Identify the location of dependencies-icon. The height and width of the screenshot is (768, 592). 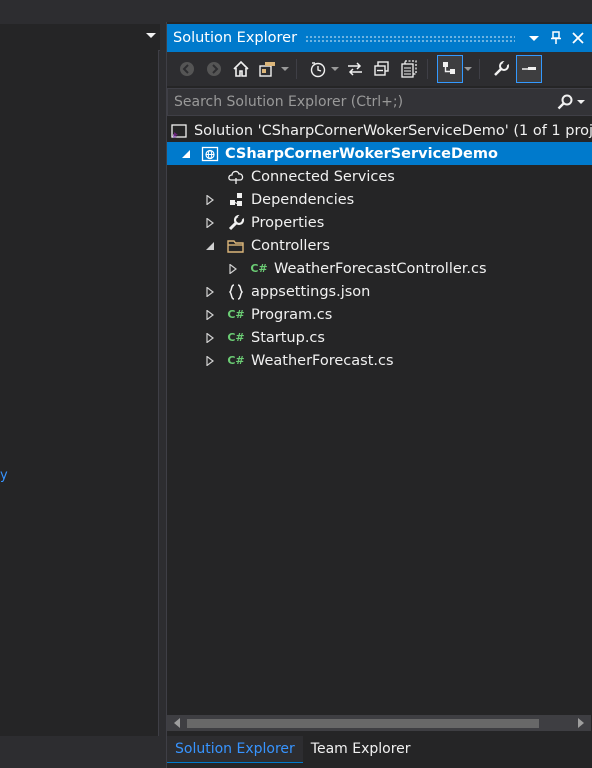
(236, 200).